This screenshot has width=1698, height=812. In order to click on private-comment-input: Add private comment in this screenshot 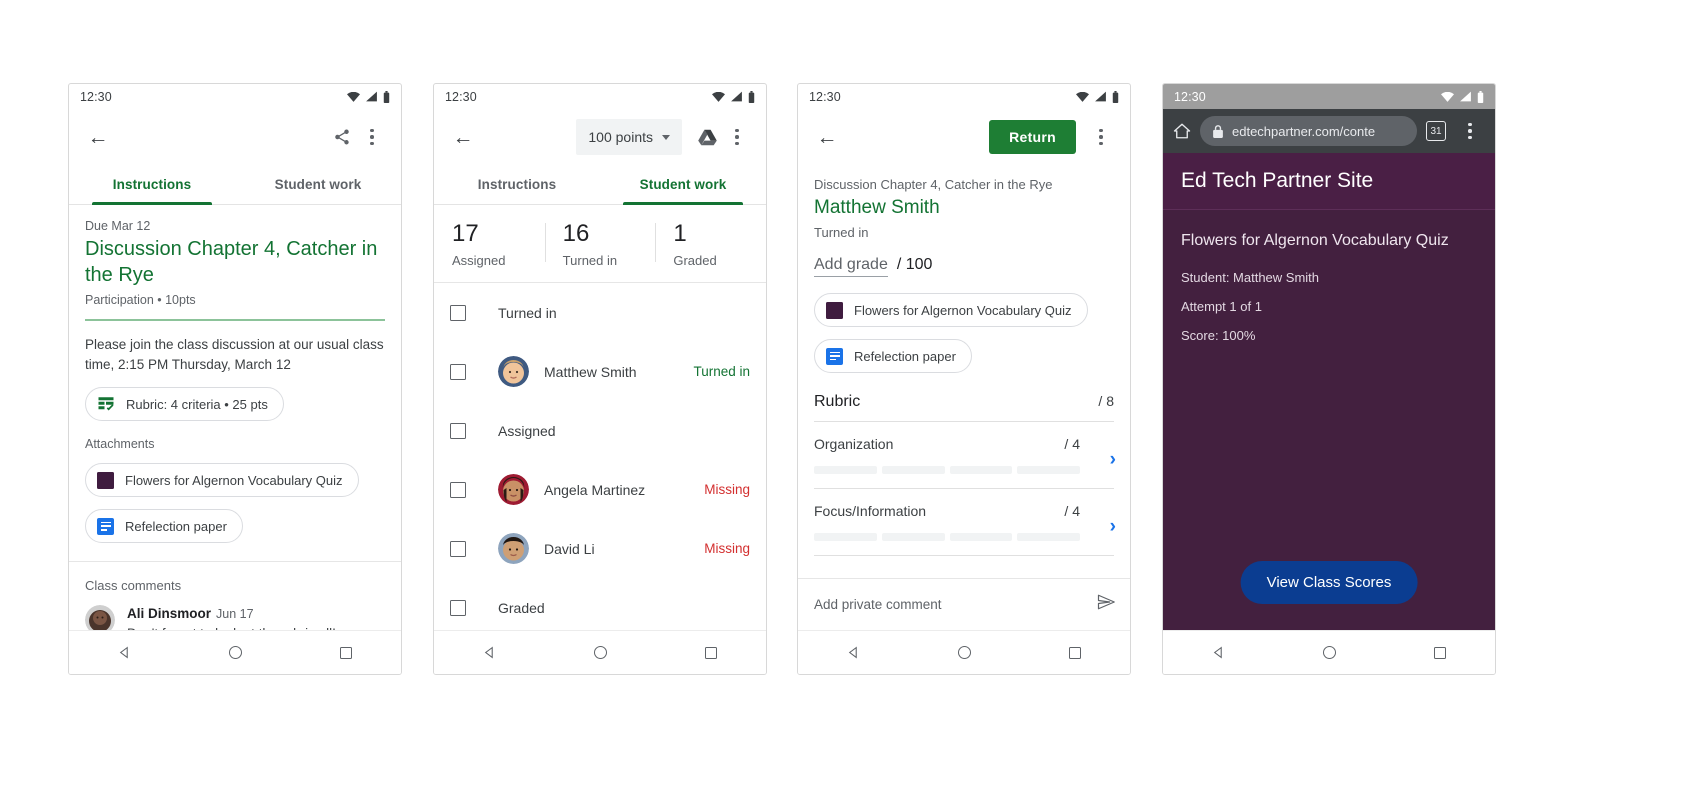, I will do `click(878, 604)`.